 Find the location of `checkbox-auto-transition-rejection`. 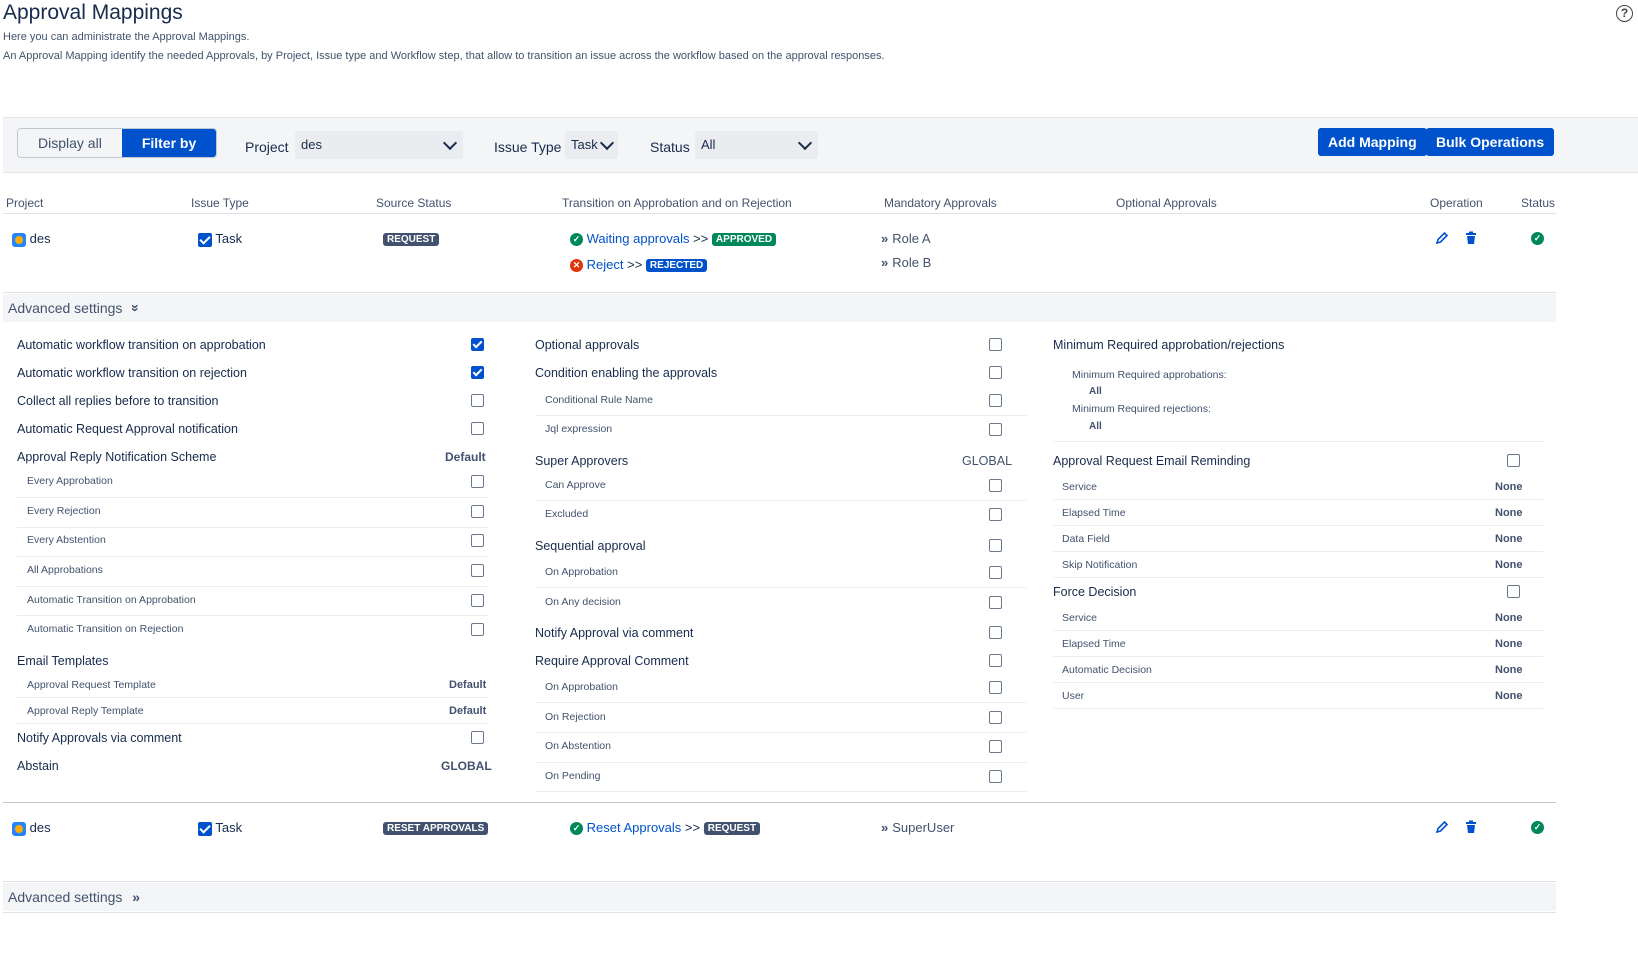

checkbox-auto-transition-rejection is located at coordinates (477, 629).